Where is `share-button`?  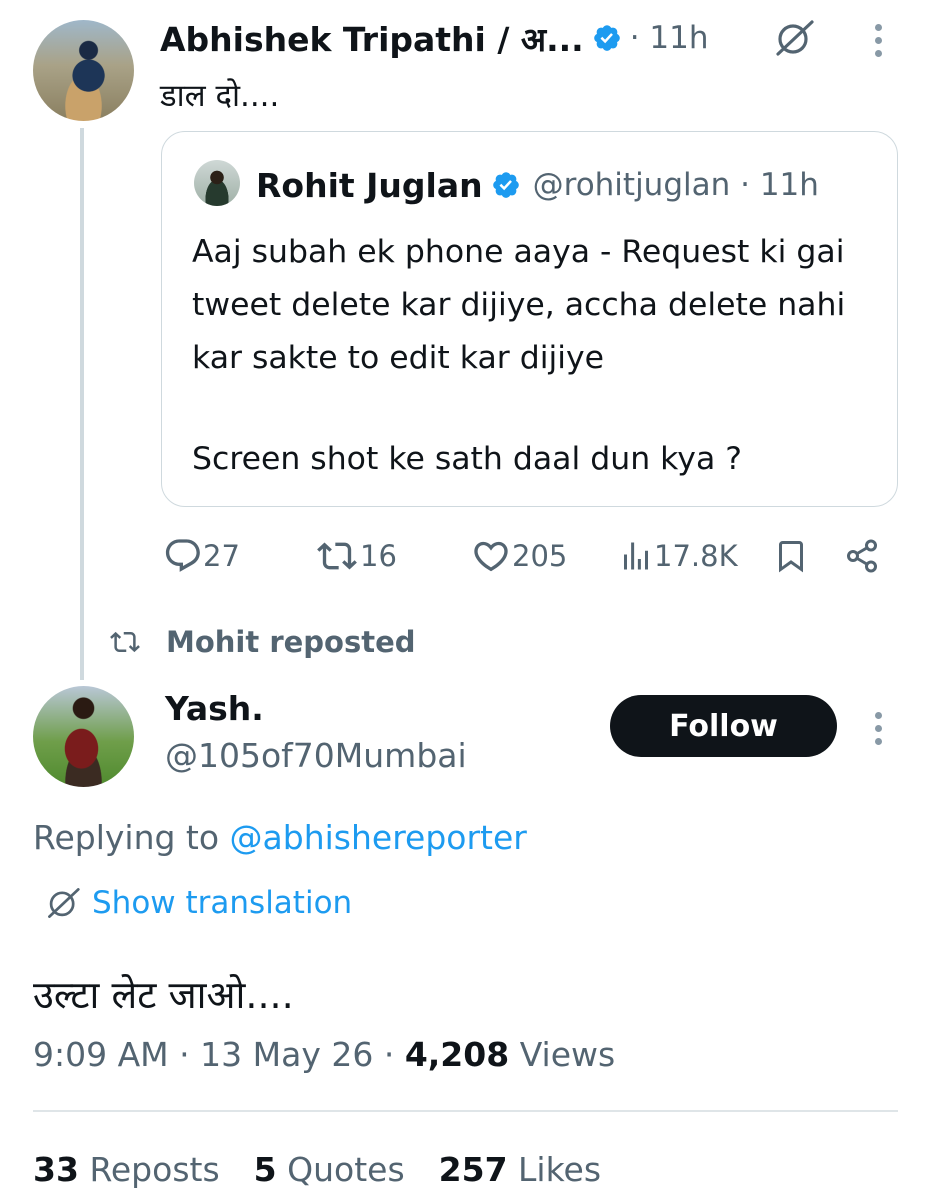 share-button is located at coordinates (862, 556).